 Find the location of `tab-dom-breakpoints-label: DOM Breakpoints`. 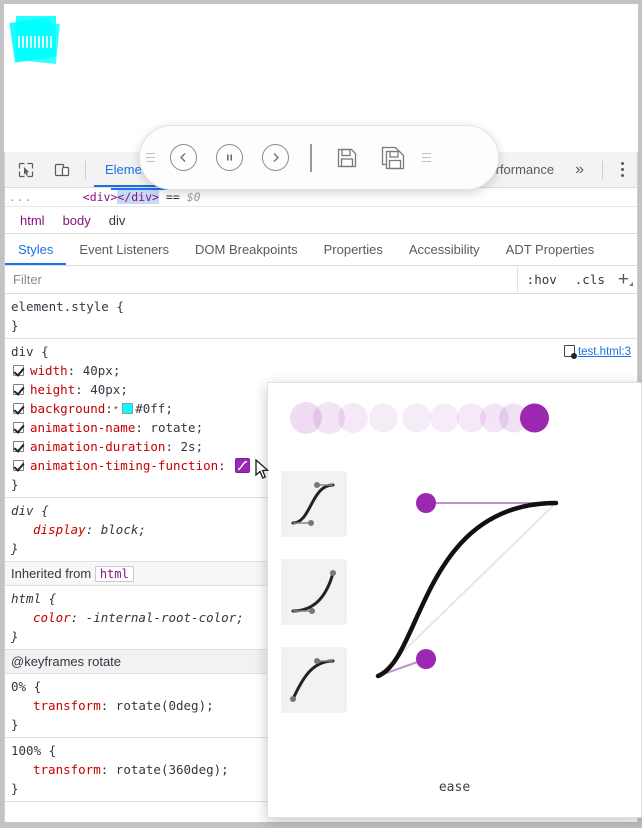

tab-dom-breakpoints-label: DOM Breakpoints is located at coordinates (246, 249).